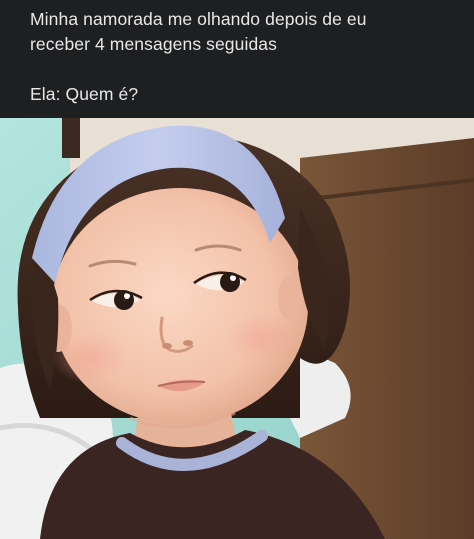 The height and width of the screenshot is (539, 474). I want to click on caption-line: Minha namorada me olhando depois de eu, so click(198, 19).